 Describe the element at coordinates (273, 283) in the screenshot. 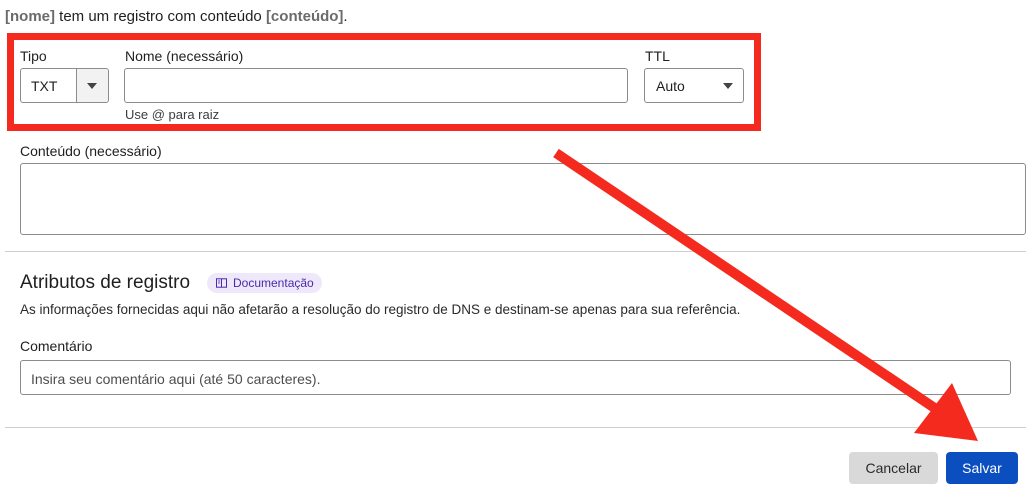

I see `documentation-label: Documentação` at that location.